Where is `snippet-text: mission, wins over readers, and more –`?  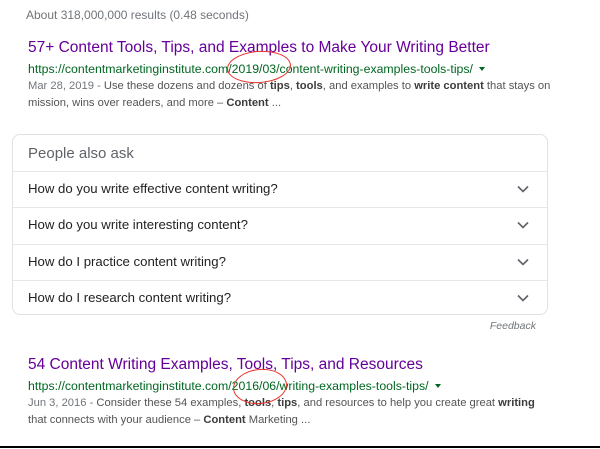 snippet-text: mission, wins over readers, and more – is located at coordinates (127, 103).